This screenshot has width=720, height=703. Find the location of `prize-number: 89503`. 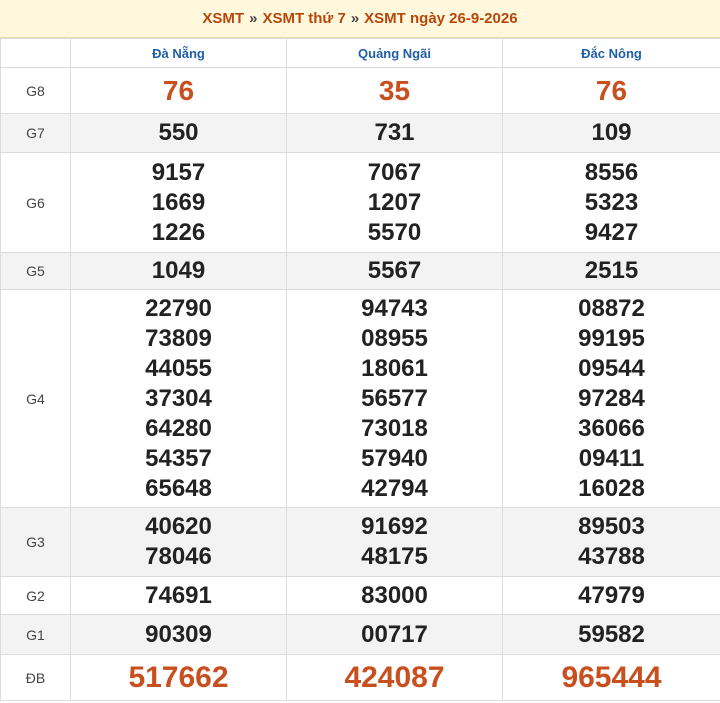

prize-number: 89503 is located at coordinates (611, 526).